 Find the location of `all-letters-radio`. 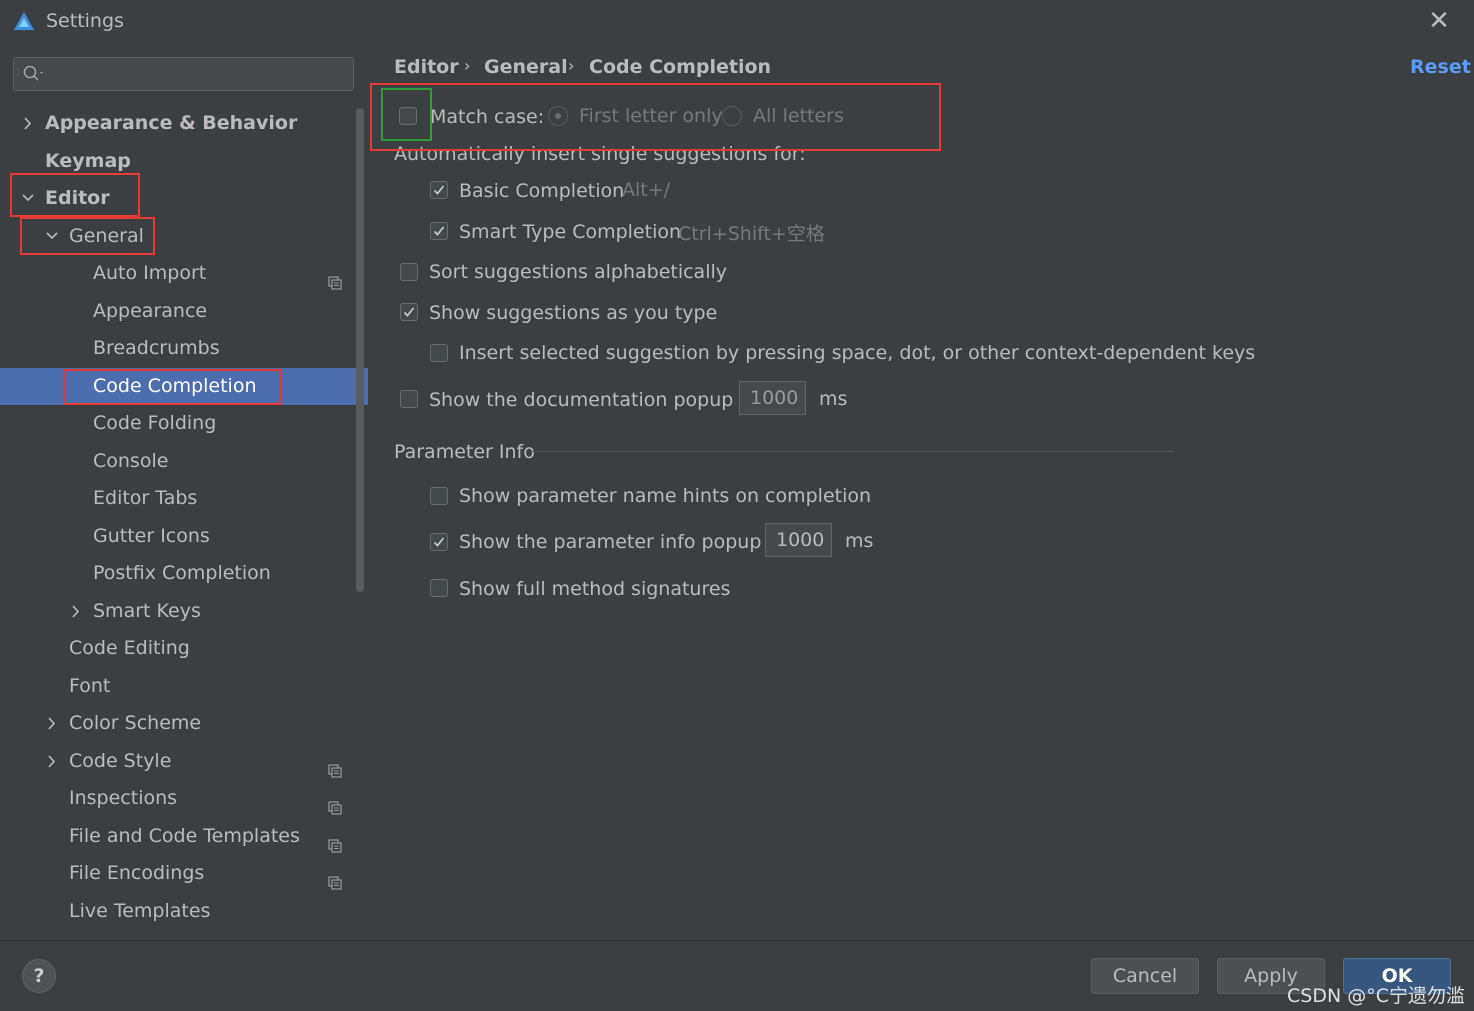

all-letters-radio is located at coordinates (732, 116).